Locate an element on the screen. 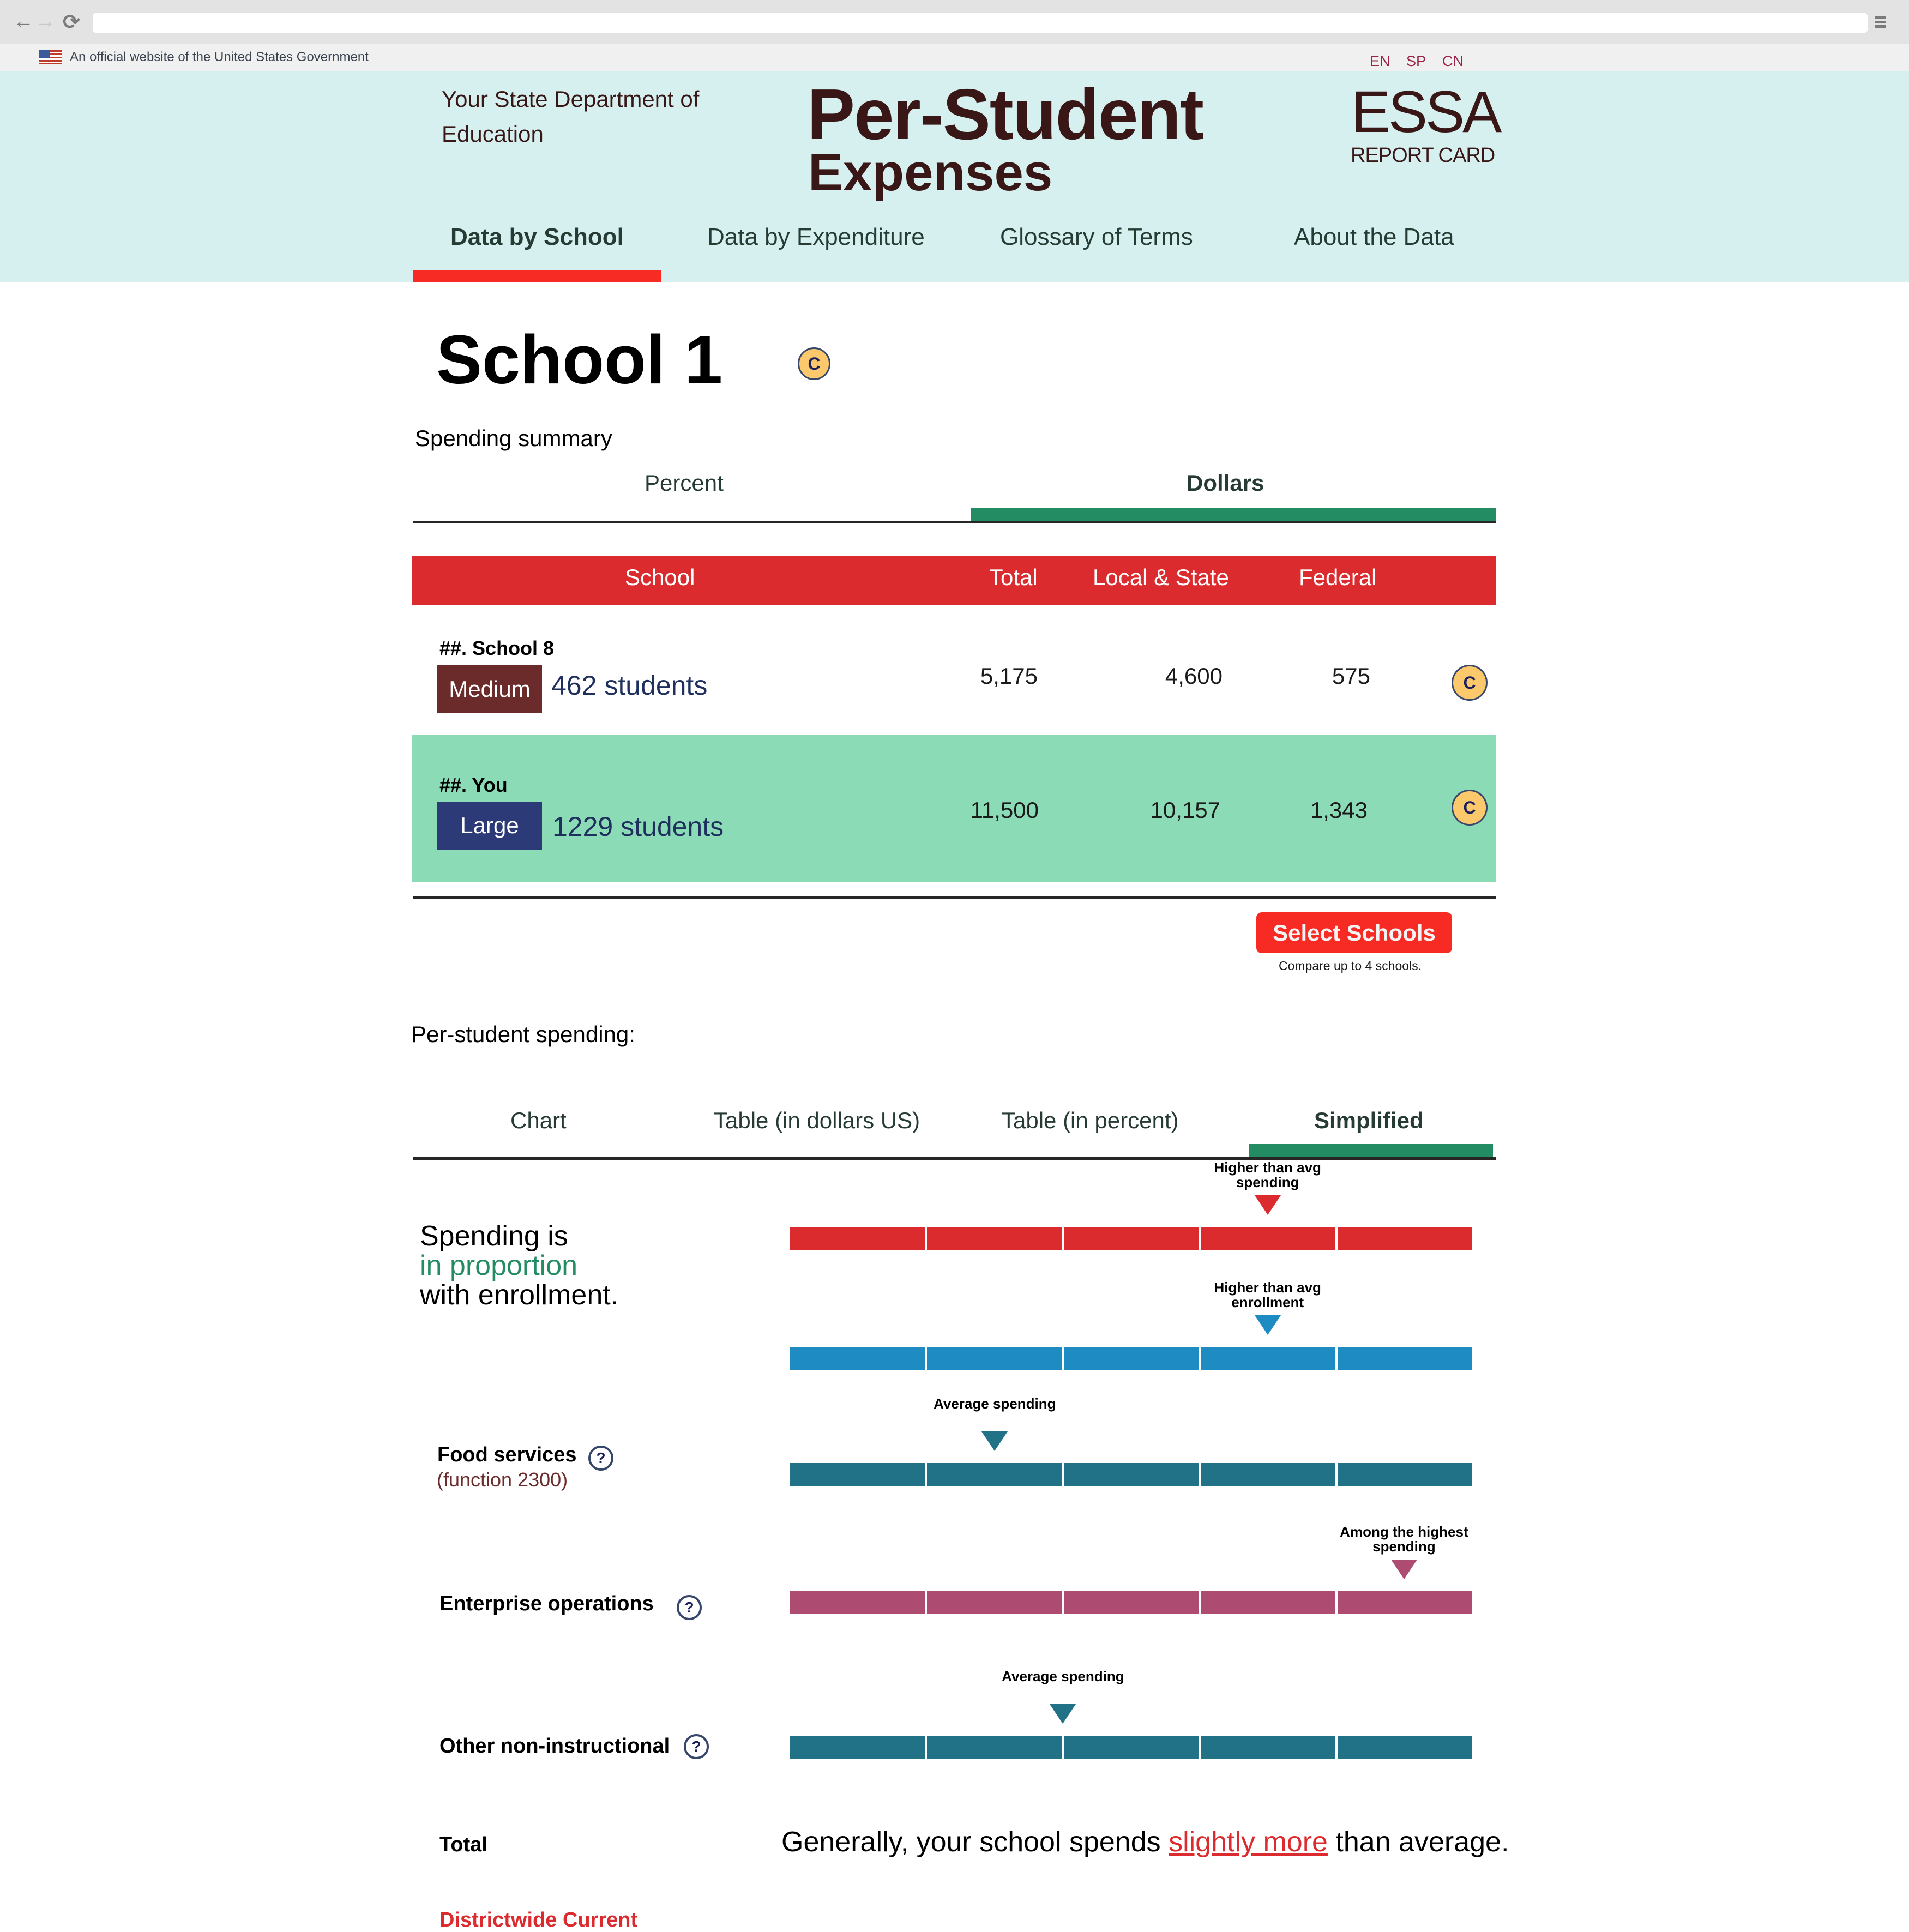  department-name: Your State Department of Education is located at coordinates (570, 117).